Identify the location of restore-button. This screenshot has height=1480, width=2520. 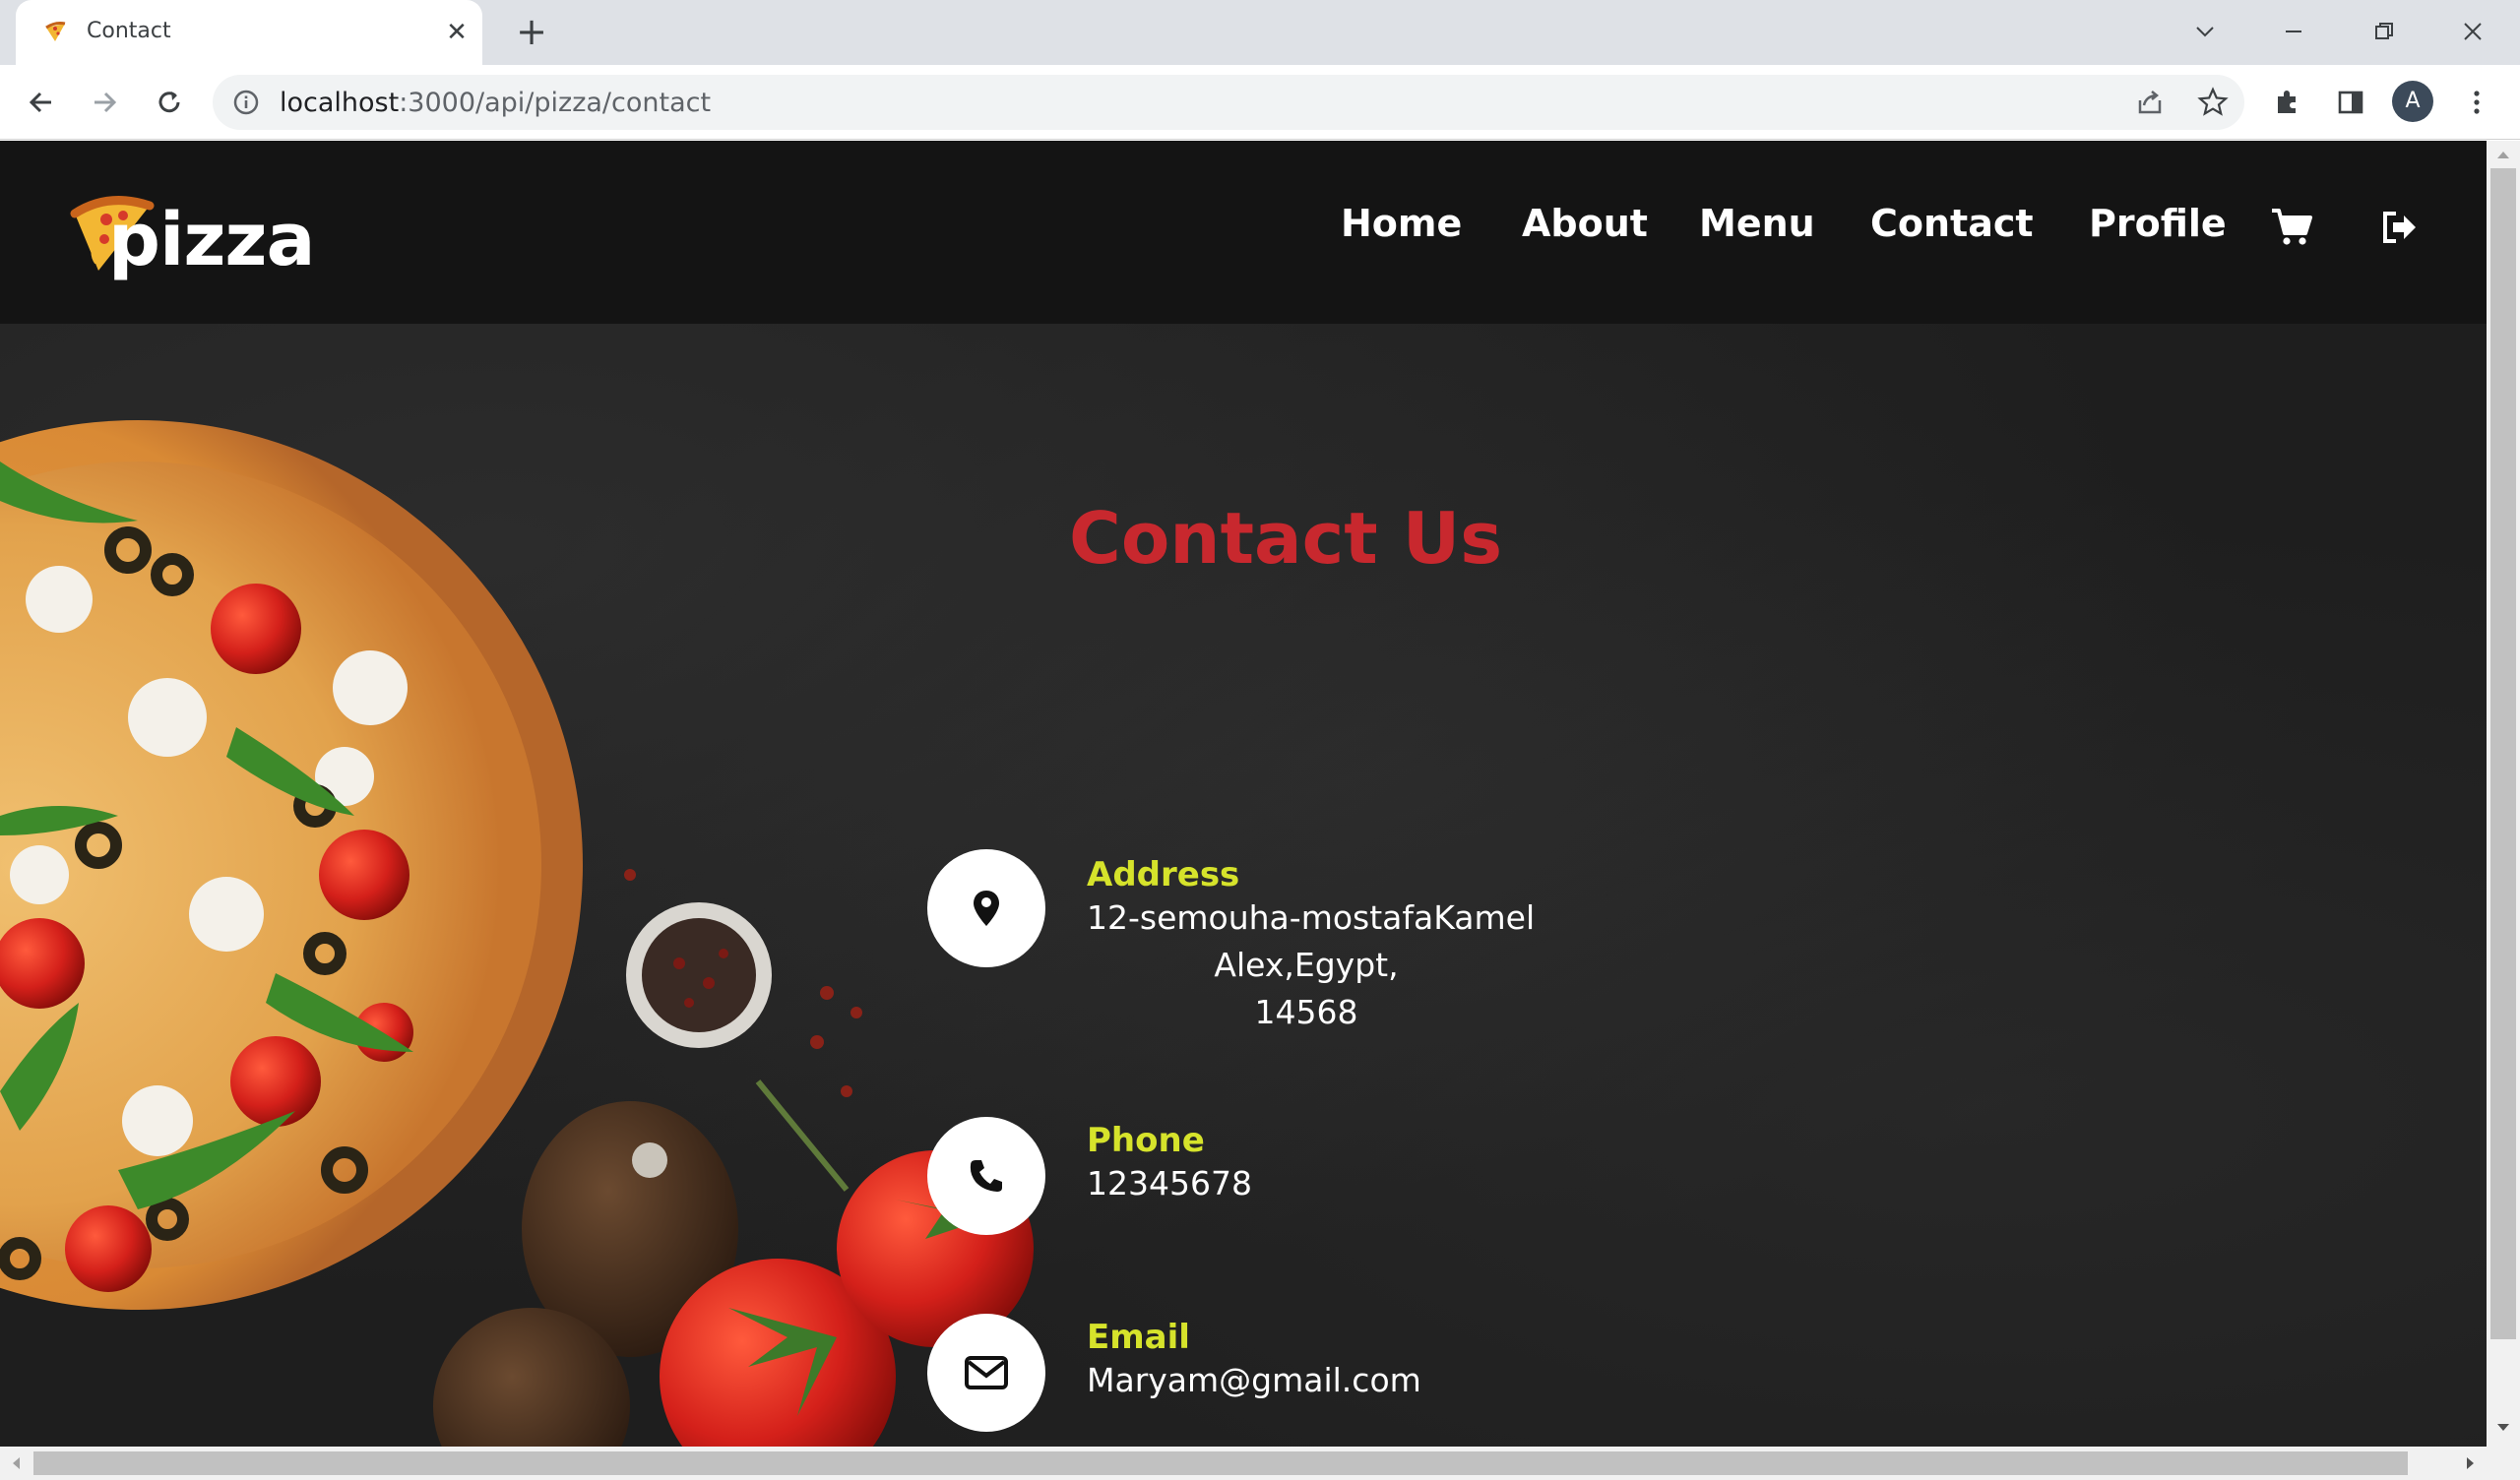
(2384, 31).